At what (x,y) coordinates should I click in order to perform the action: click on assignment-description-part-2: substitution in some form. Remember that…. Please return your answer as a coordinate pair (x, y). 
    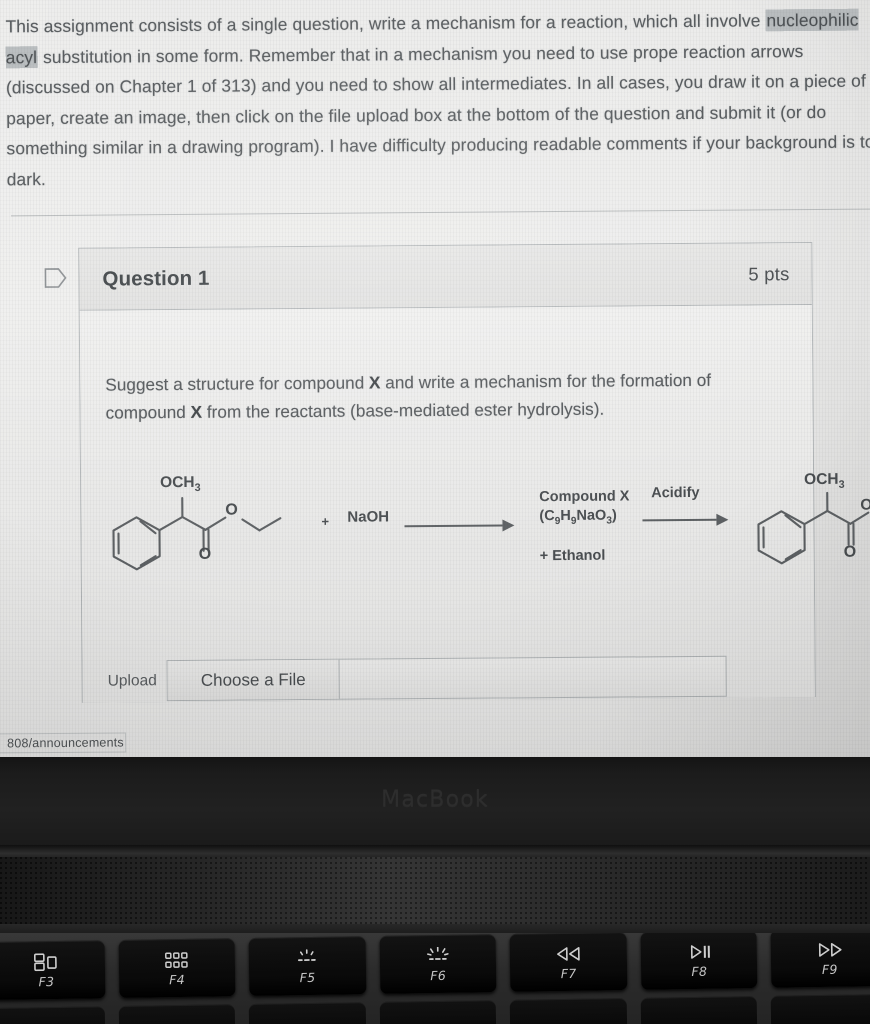
    Looking at the image, I should click on (437, 115).